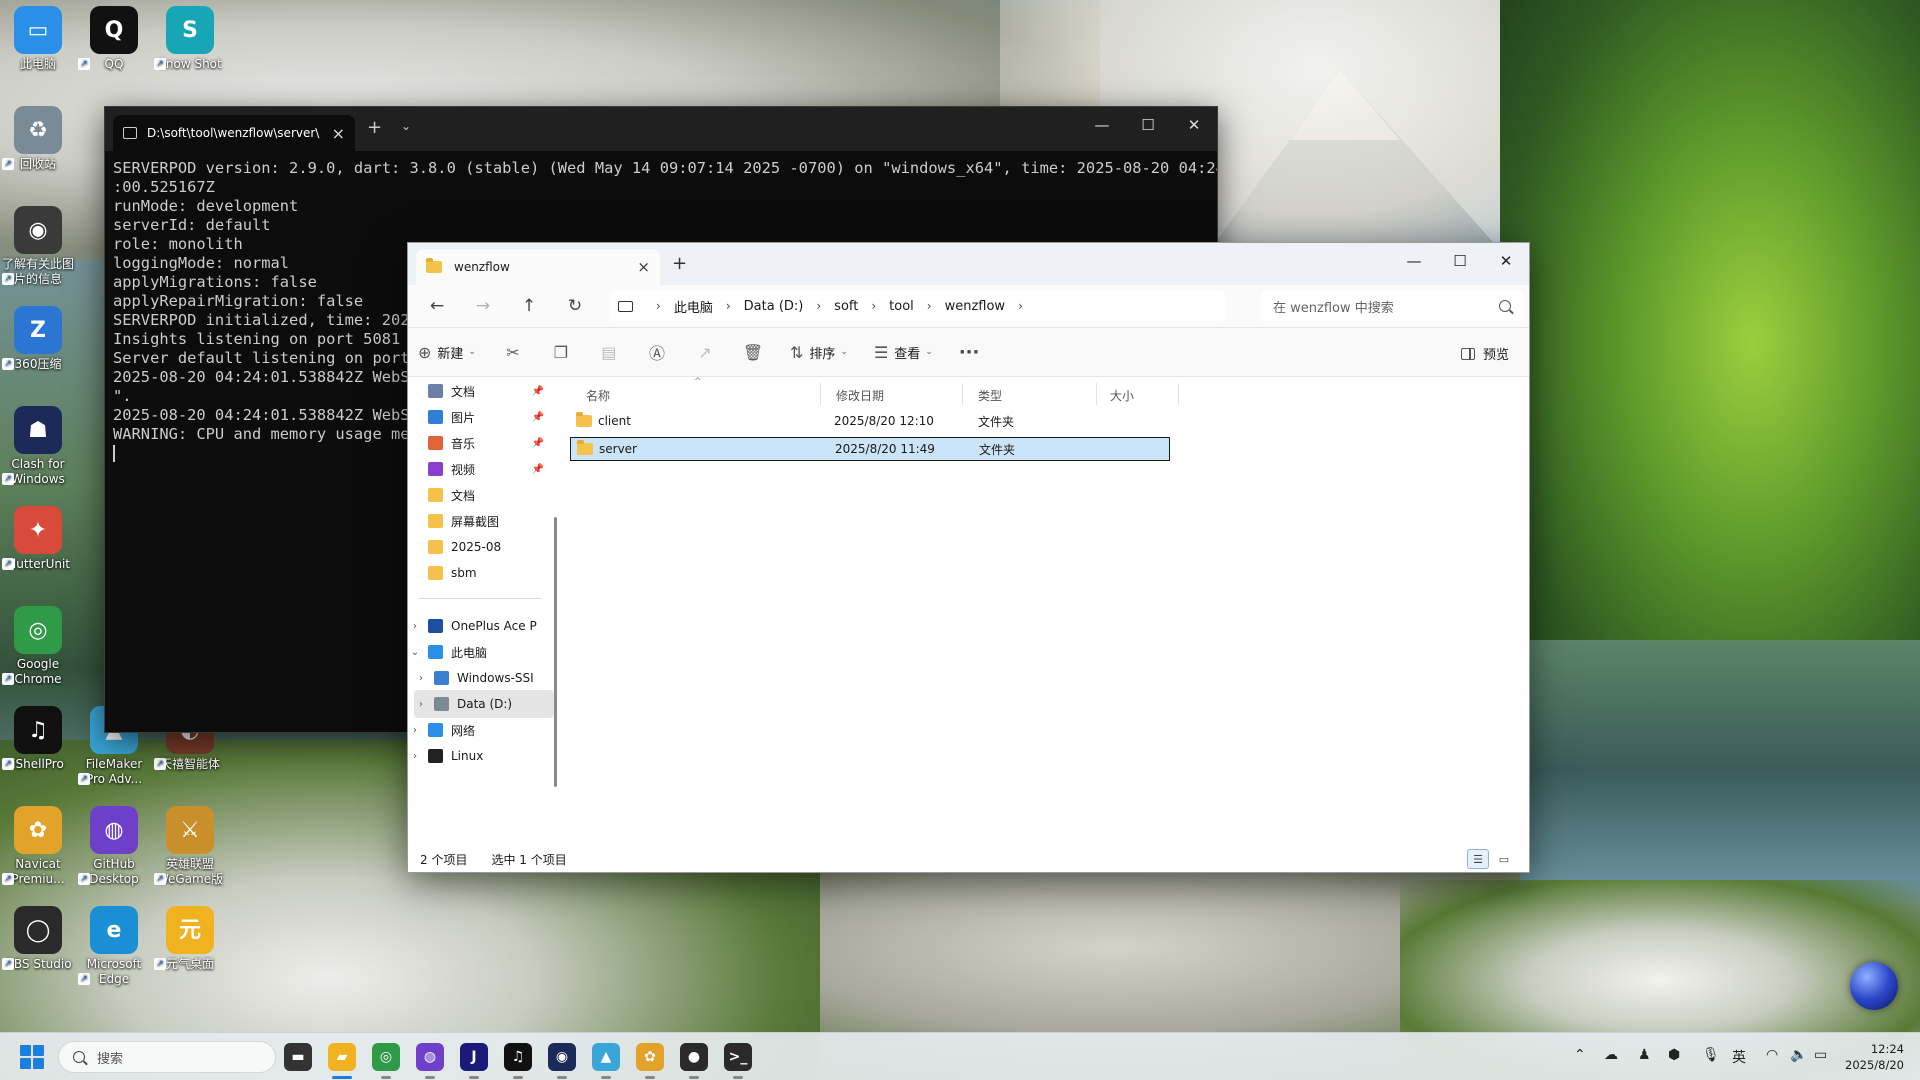 This screenshot has height=1080, width=1920. Describe the element at coordinates (870, 449) in the screenshot. I see `file-row-server: server 2025/8/20 11:49 文件夹` at that location.